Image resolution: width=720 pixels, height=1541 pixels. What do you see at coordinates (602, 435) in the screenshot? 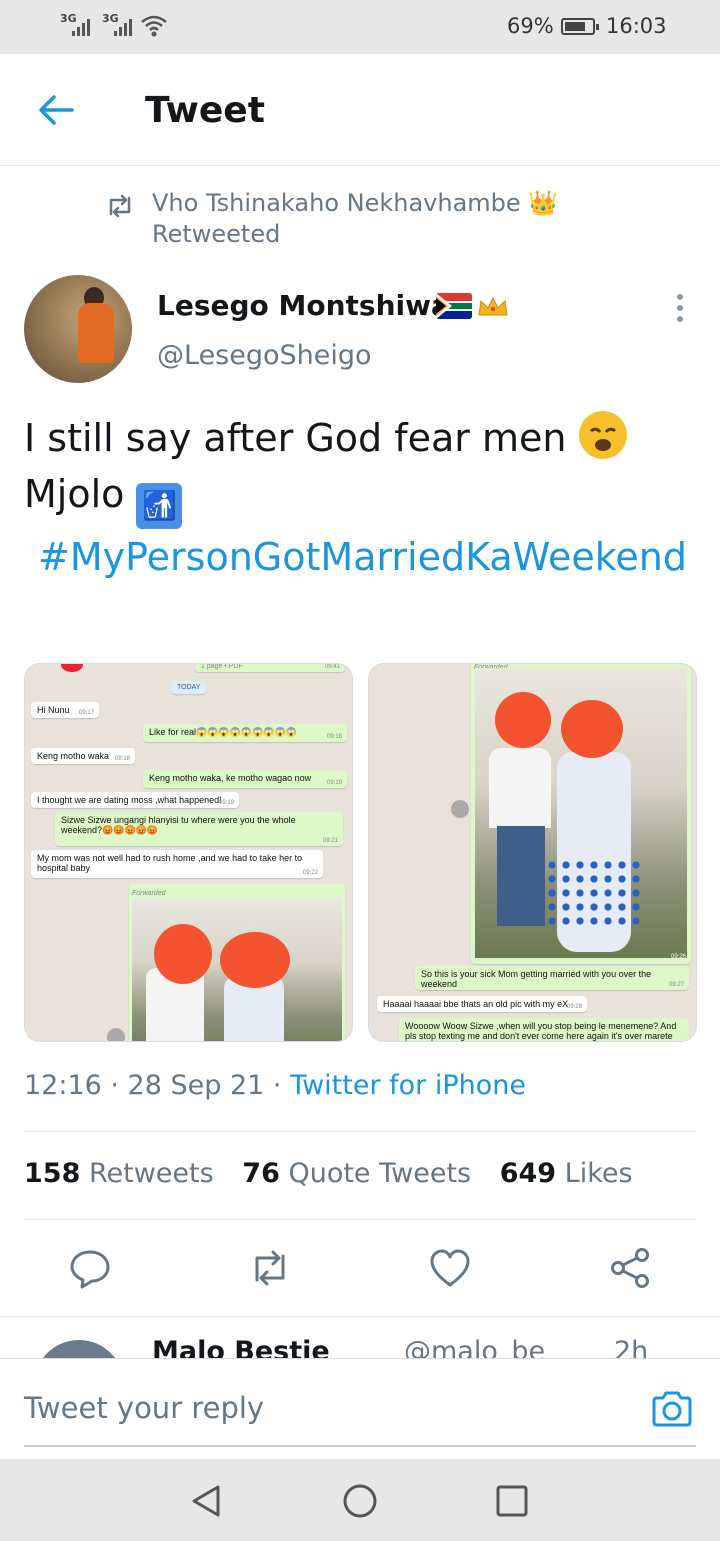
I see `weary-face-icon` at bounding box center [602, 435].